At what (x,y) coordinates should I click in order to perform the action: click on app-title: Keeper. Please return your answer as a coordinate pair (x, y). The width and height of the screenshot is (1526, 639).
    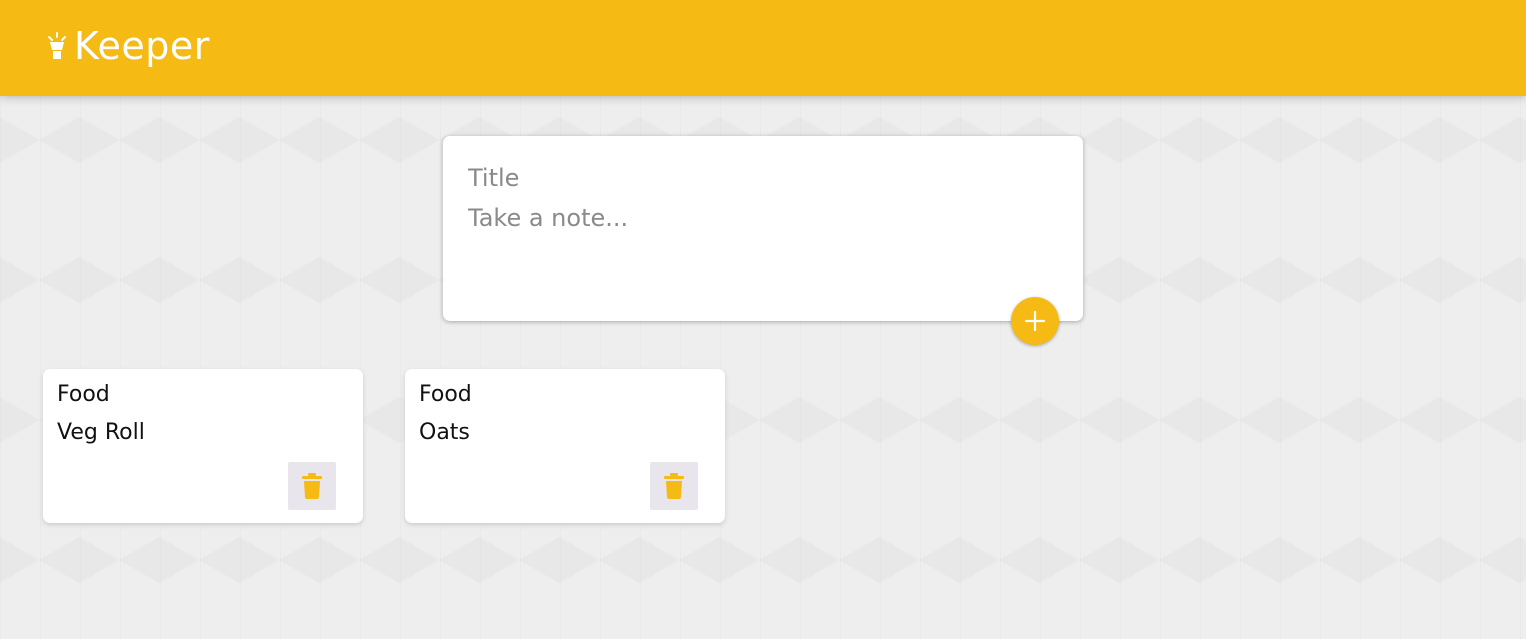
    Looking at the image, I should click on (142, 46).